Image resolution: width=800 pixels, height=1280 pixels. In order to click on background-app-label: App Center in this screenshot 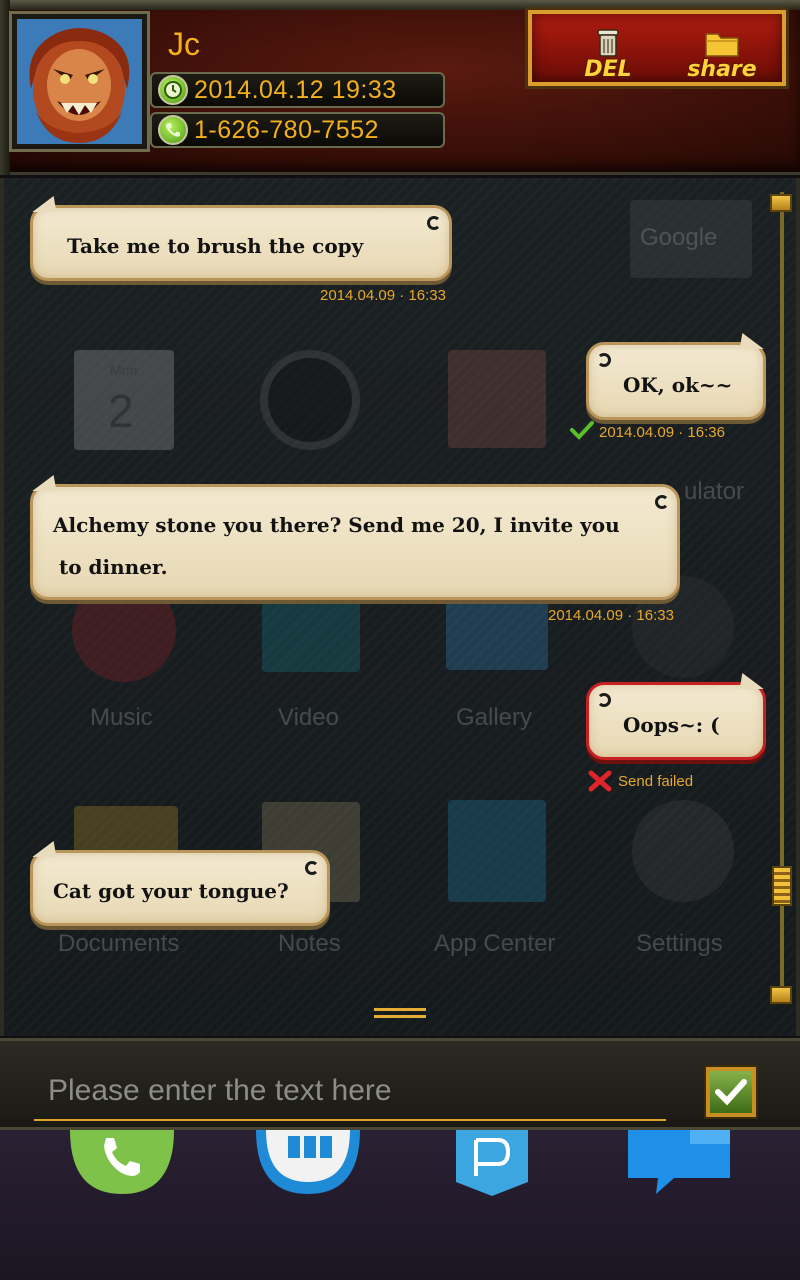, I will do `click(495, 943)`.